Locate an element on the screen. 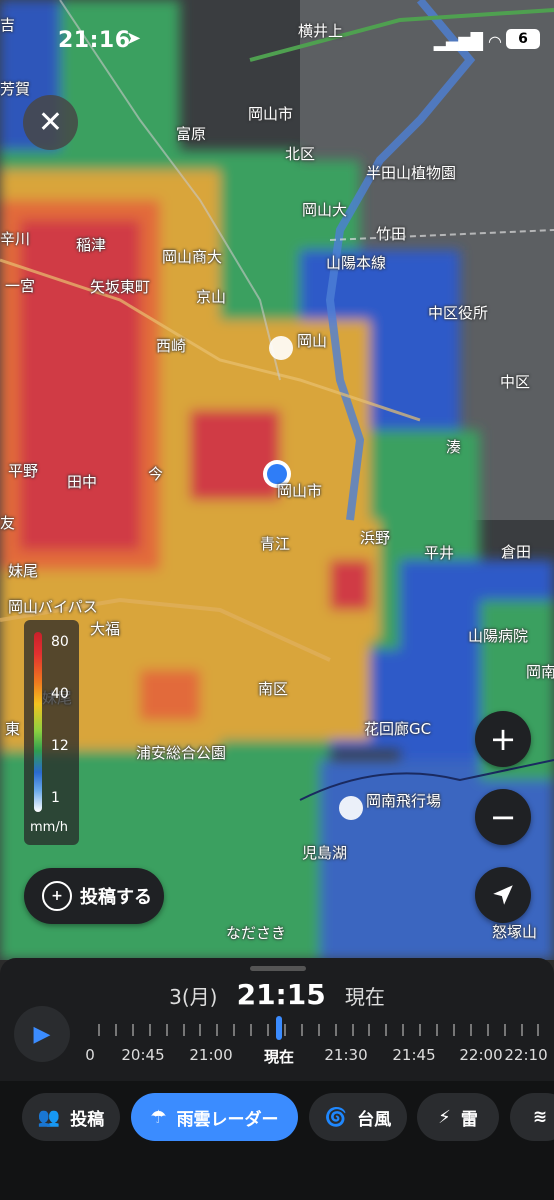  tab-label: 投稿 is located at coordinates (87, 1119).